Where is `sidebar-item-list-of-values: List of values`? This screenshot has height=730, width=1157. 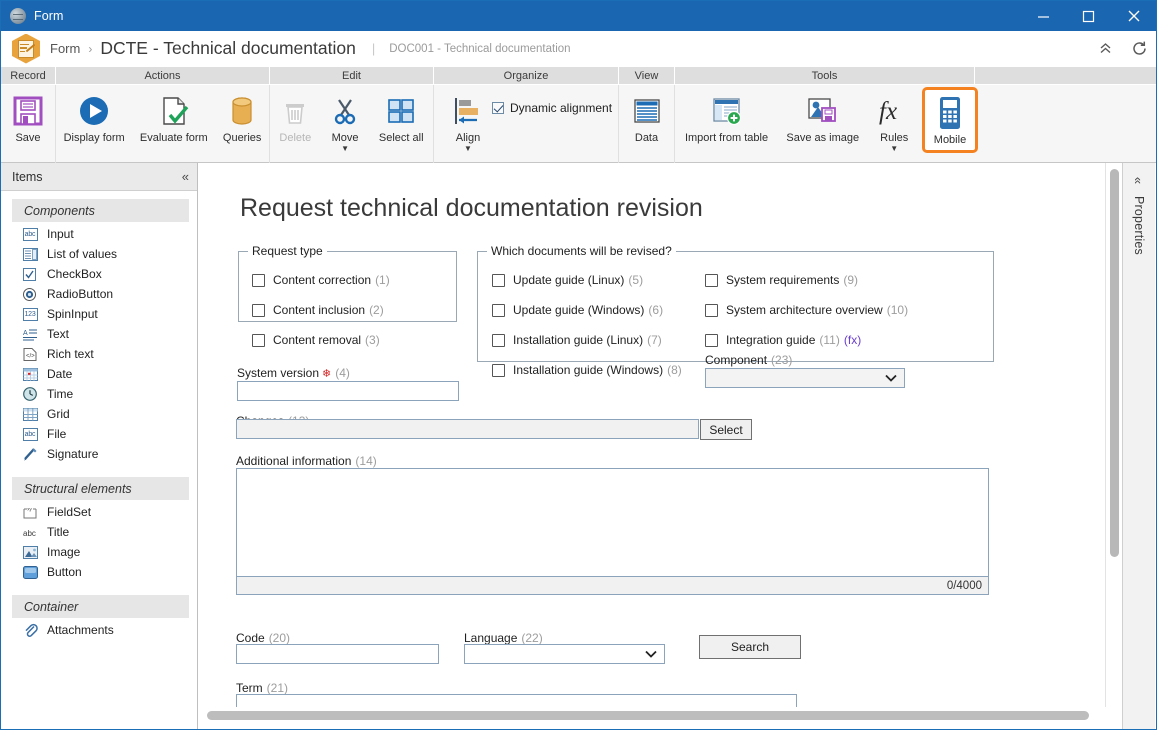
sidebar-item-list-of-values: List of values is located at coordinates (99, 254).